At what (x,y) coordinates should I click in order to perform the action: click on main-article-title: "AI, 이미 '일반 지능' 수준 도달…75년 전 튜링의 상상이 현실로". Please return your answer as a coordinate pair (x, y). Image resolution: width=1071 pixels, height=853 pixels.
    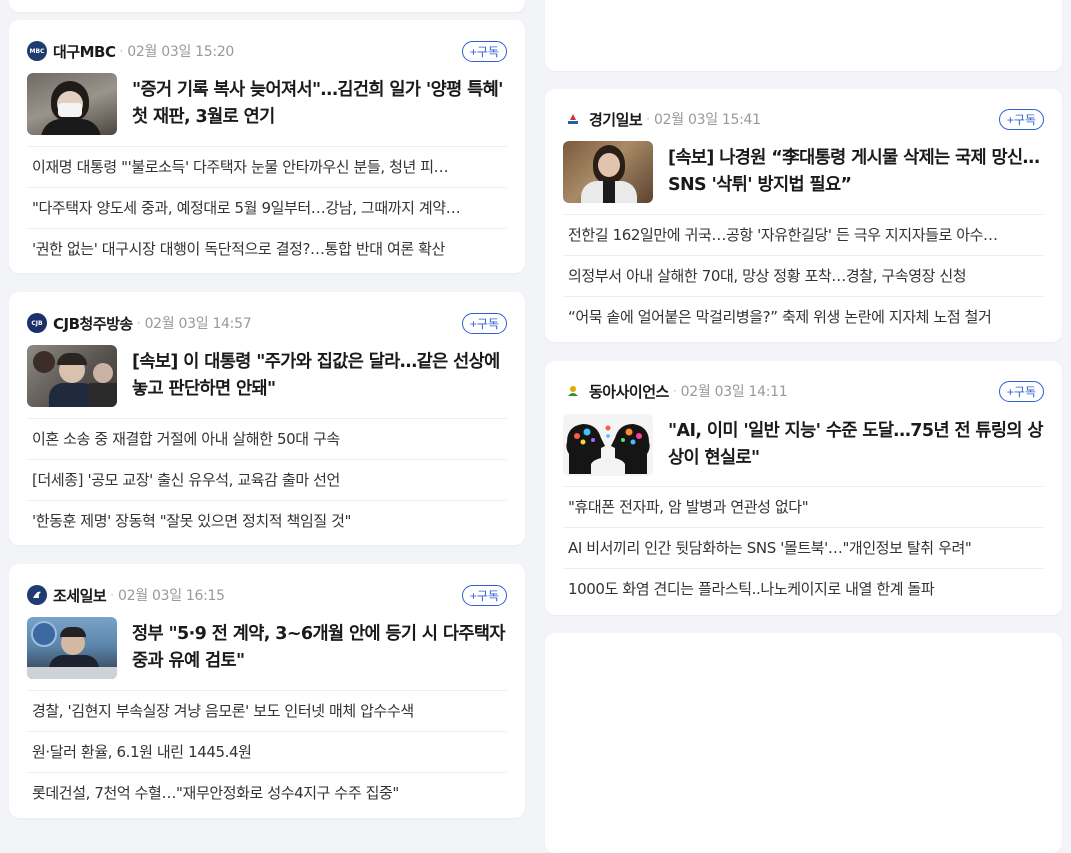
    Looking at the image, I should click on (856, 445).